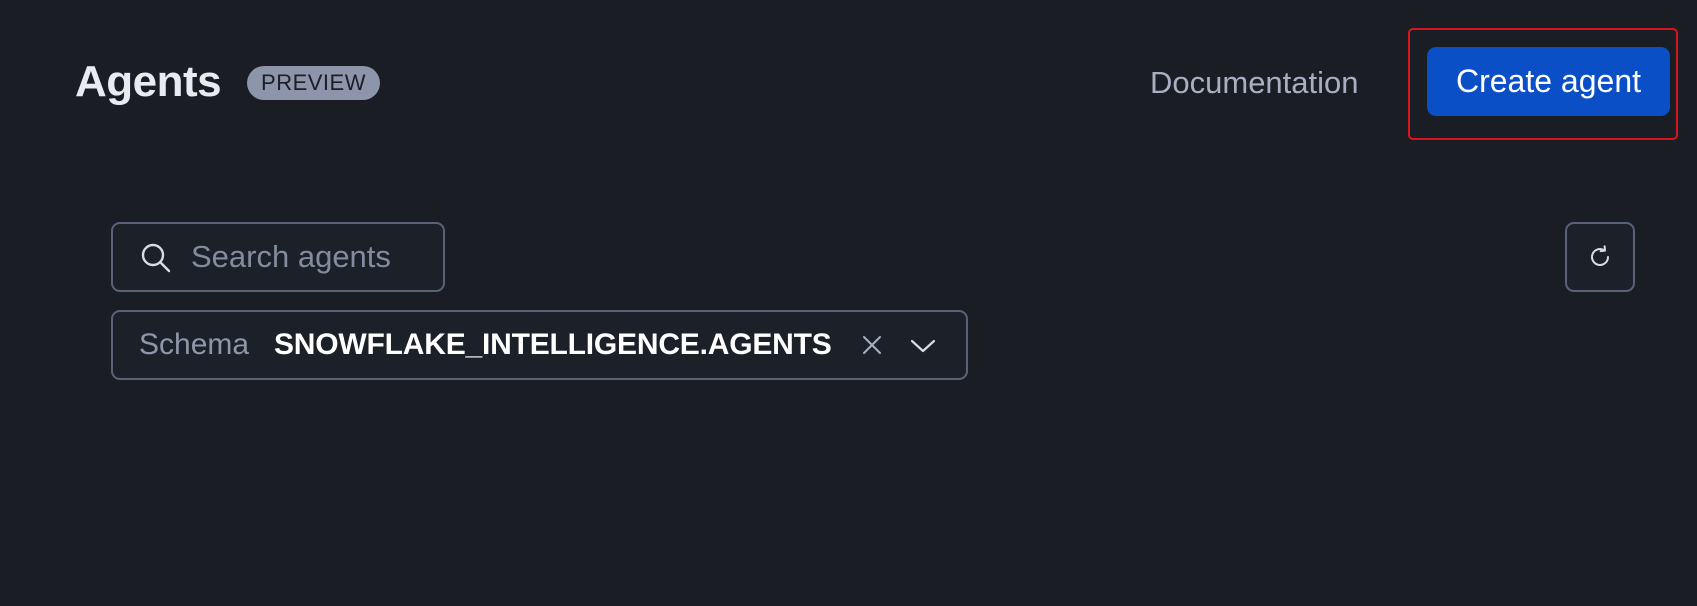  Describe the element at coordinates (872, 345) in the screenshot. I see `close-icon` at that location.